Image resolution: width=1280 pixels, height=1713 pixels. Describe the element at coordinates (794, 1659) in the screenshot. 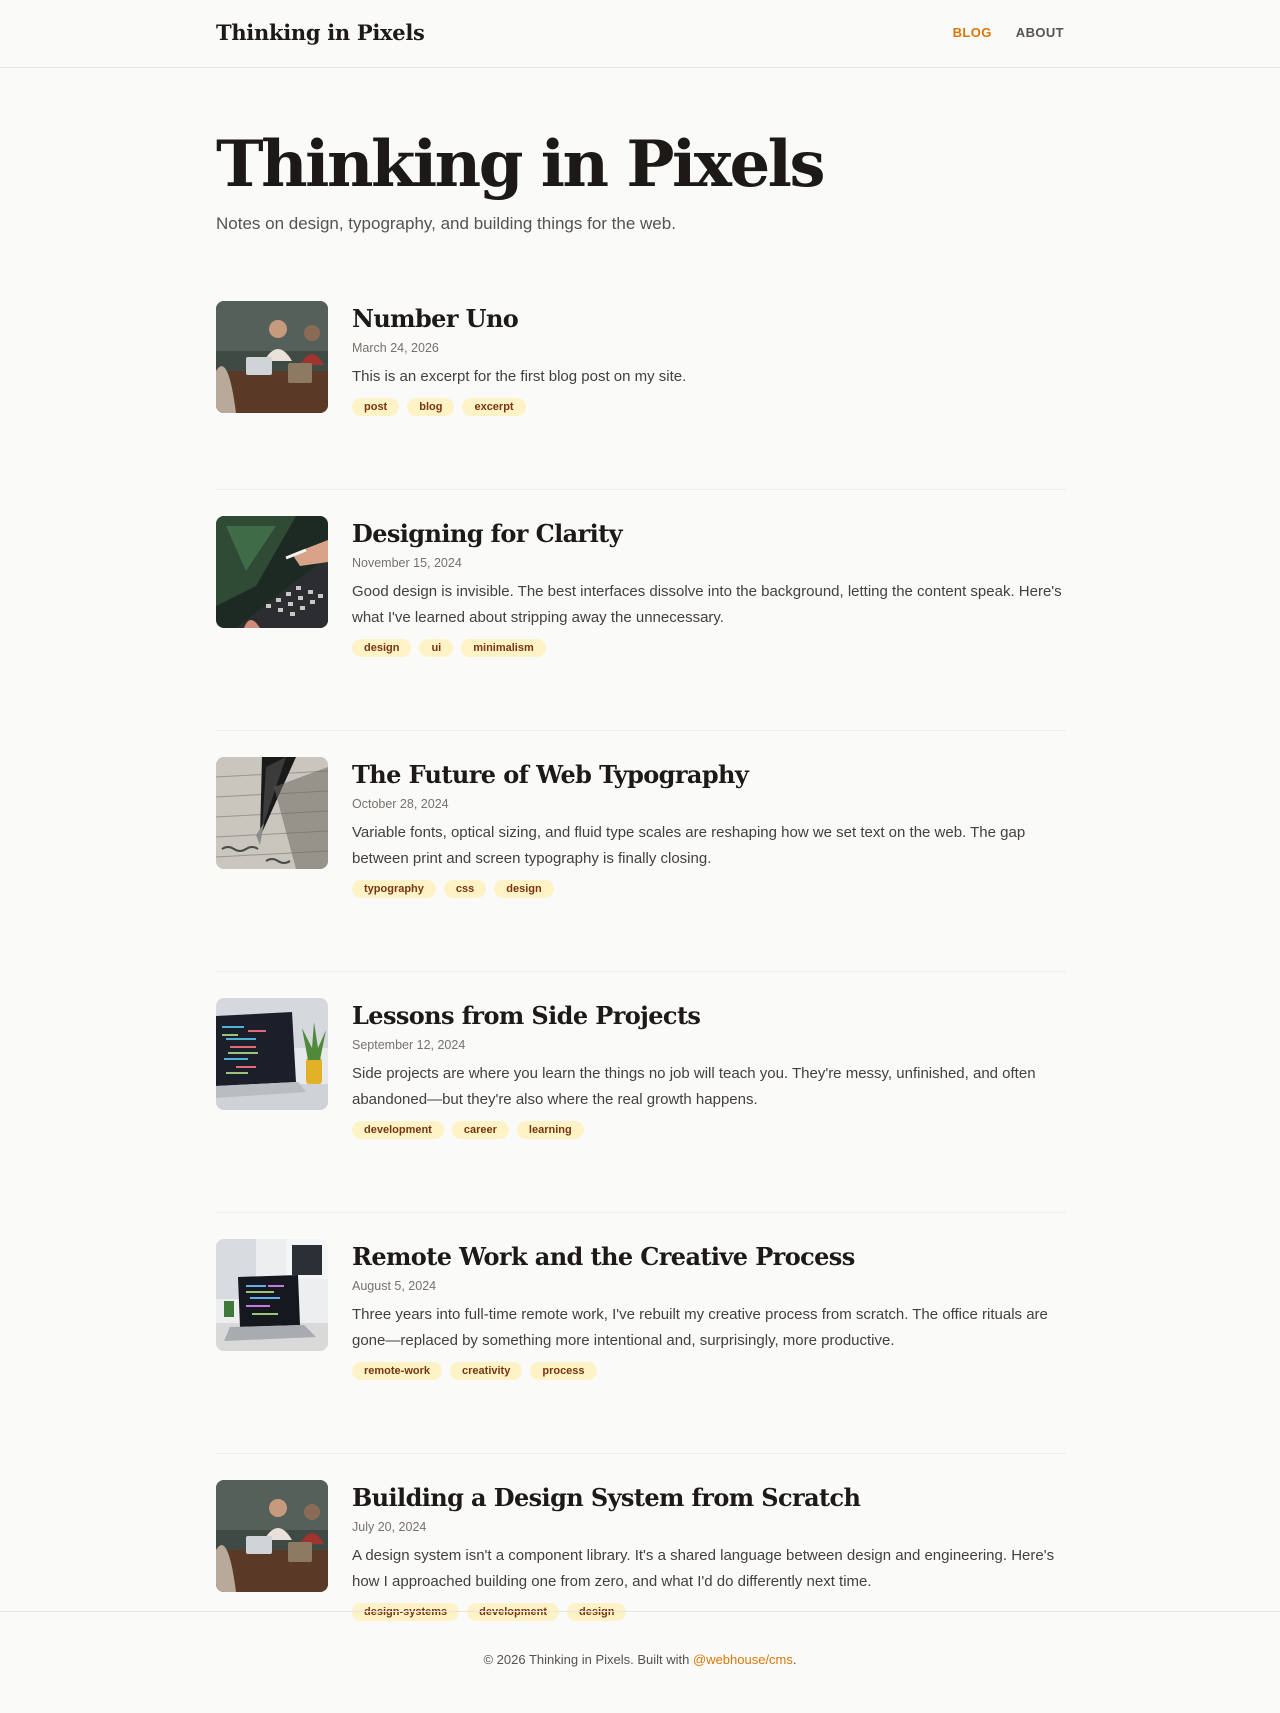

I see `footer-suffix: .` at that location.